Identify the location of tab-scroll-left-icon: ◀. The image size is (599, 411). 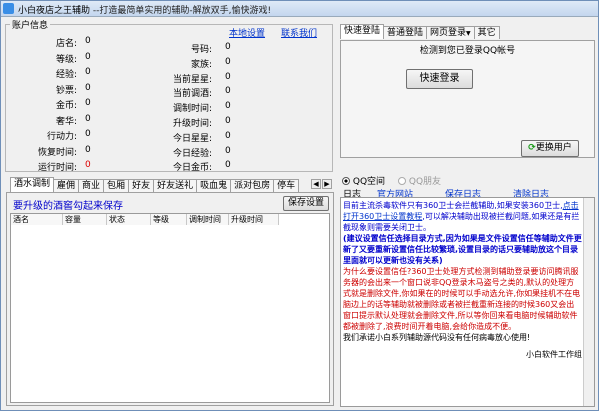
(316, 184).